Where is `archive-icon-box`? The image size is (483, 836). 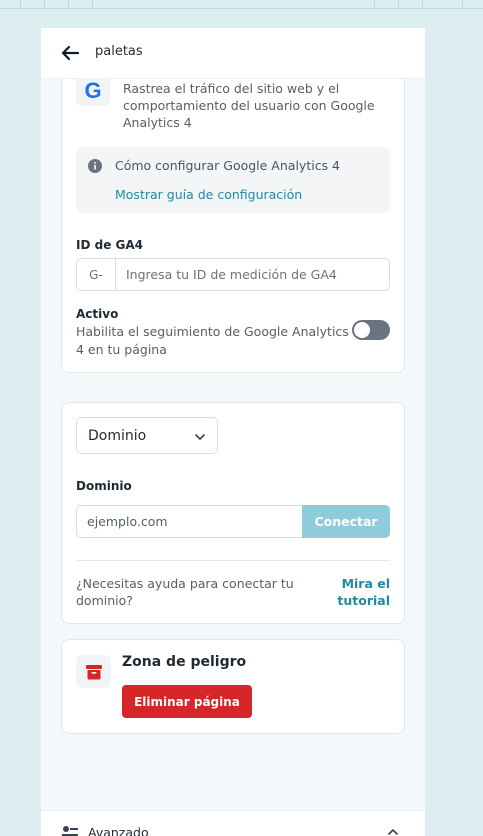 archive-icon-box is located at coordinates (93, 671).